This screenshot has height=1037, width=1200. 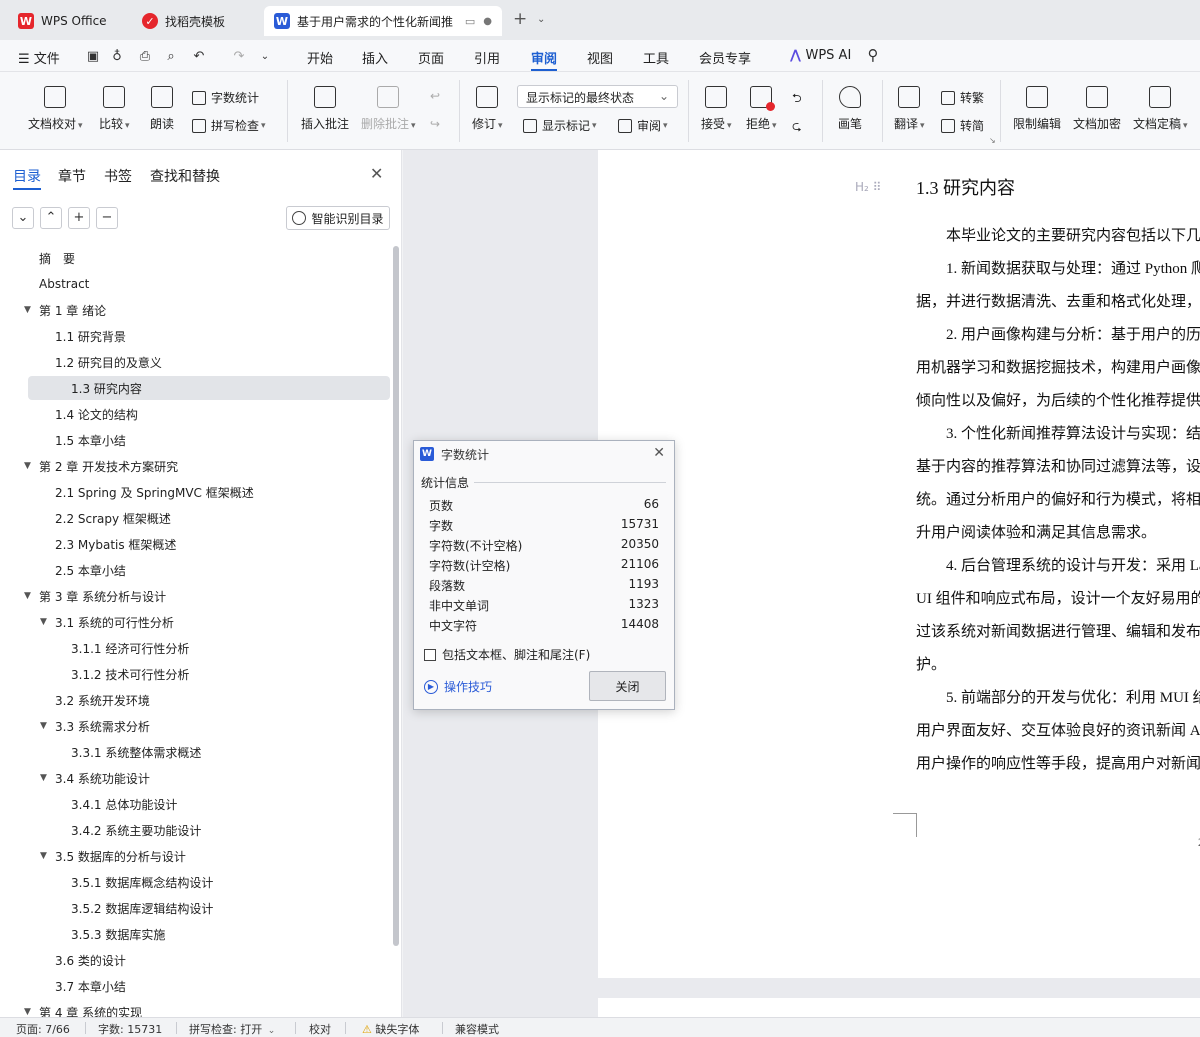 What do you see at coordinates (435, 124) in the screenshot?
I see `next-comment-icon: ↪` at bounding box center [435, 124].